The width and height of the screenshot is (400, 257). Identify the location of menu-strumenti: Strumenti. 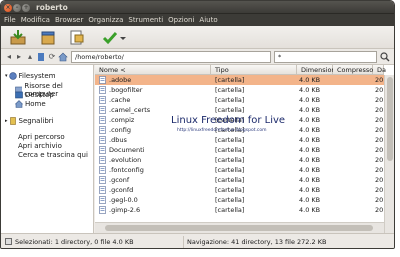
(145, 20).